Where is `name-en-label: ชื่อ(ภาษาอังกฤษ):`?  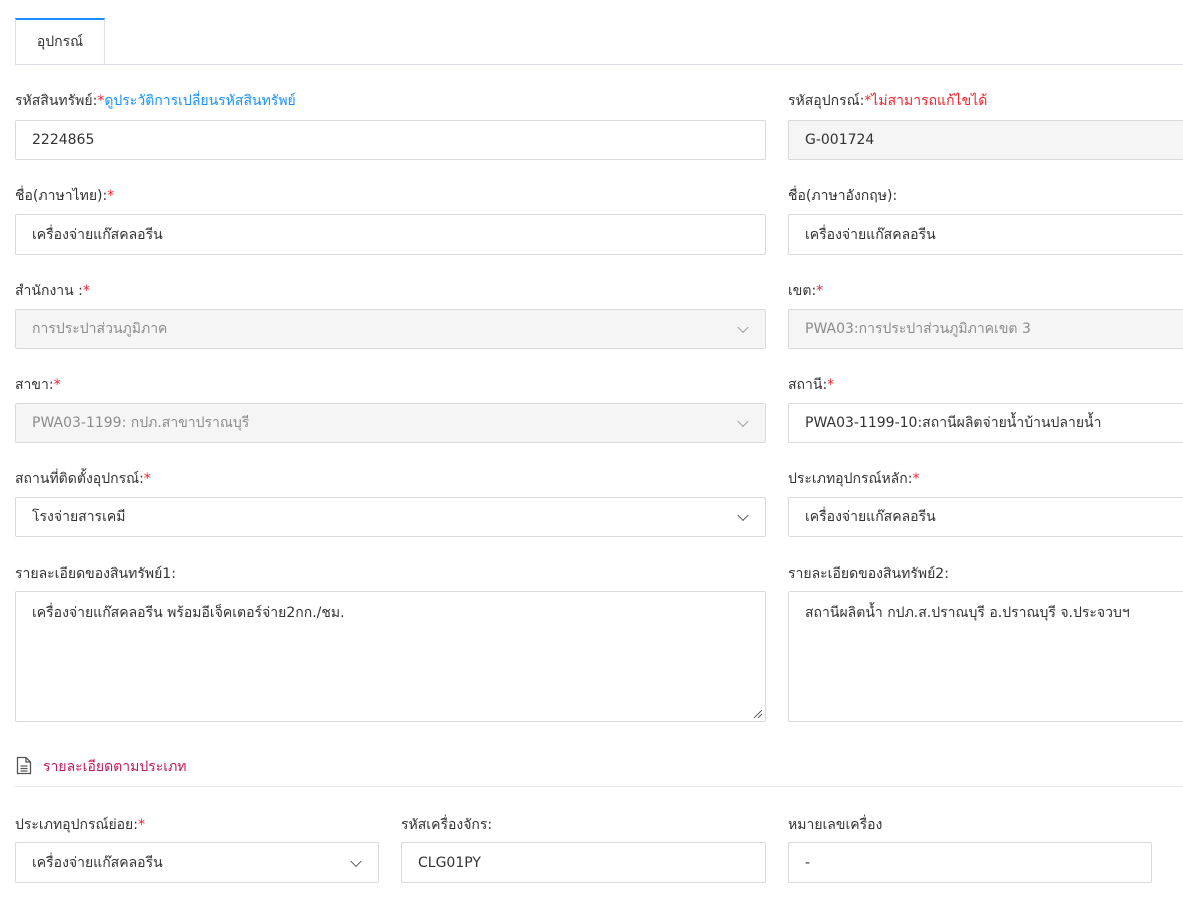
name-en-label: ชื่อ(ภาษาอังกฤษ): is located at coordinates (843, 196).